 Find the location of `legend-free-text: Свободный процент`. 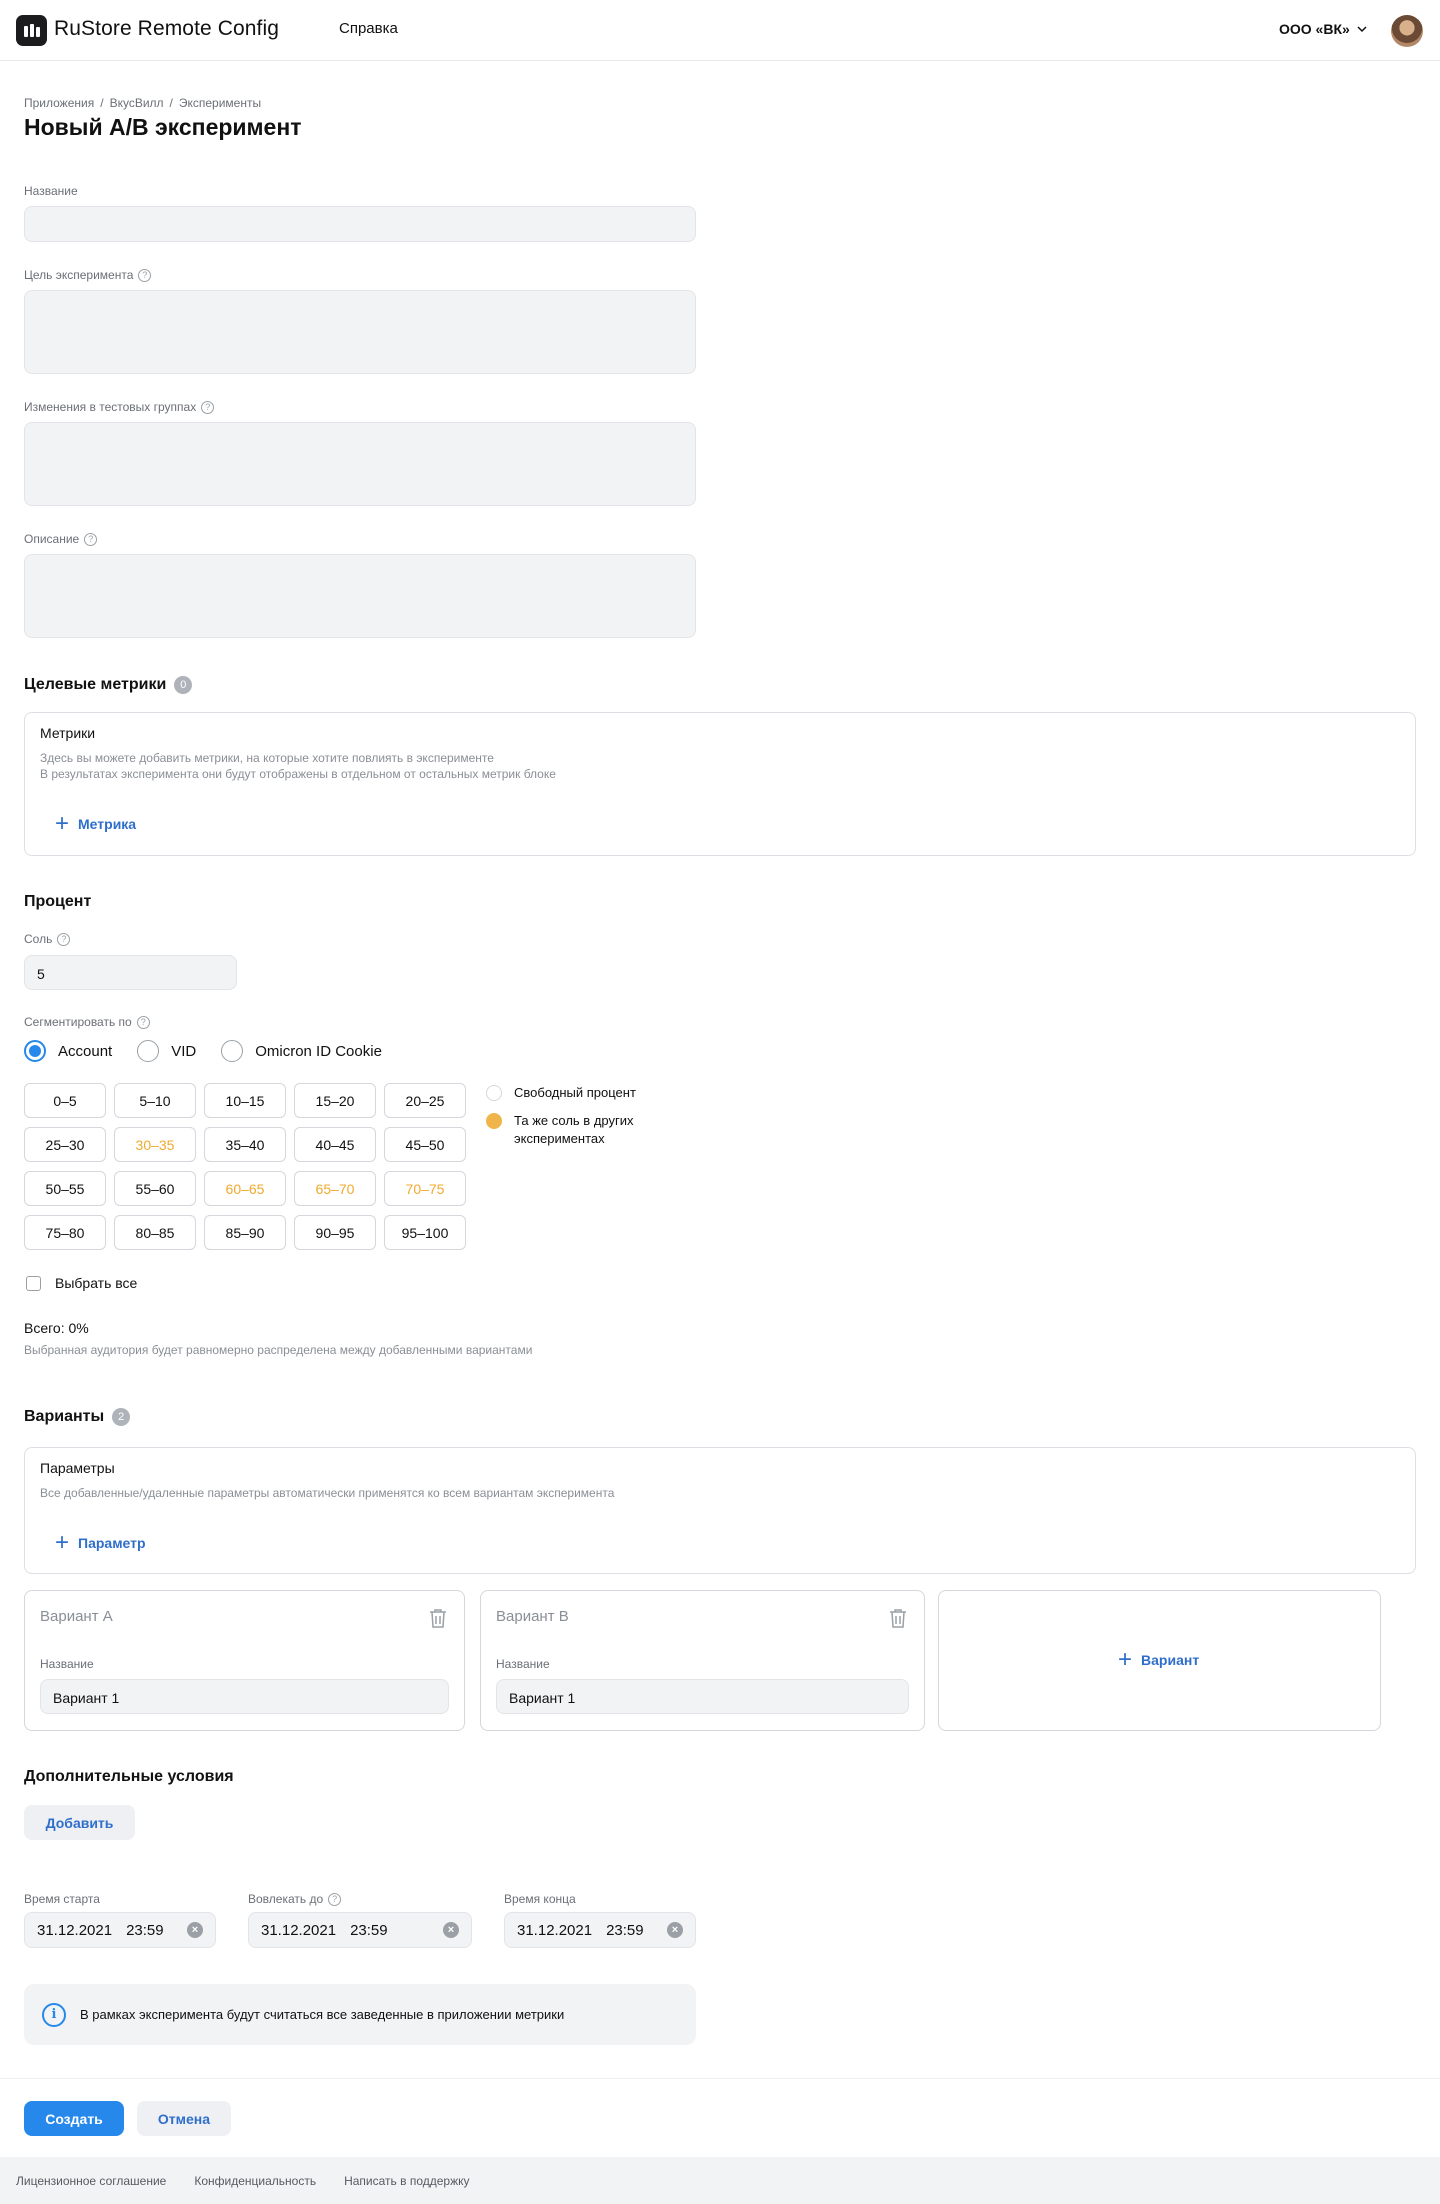

legend-free-text: Свободный процент is located at coordinates (575, 1092).